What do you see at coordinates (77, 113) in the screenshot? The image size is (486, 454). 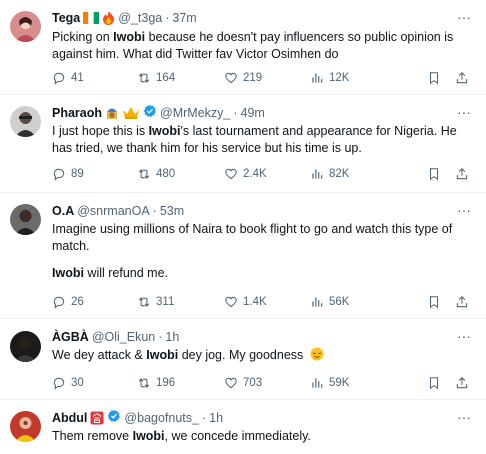 I see `author-name: Pharaoh` at bounding box center [77, 113].